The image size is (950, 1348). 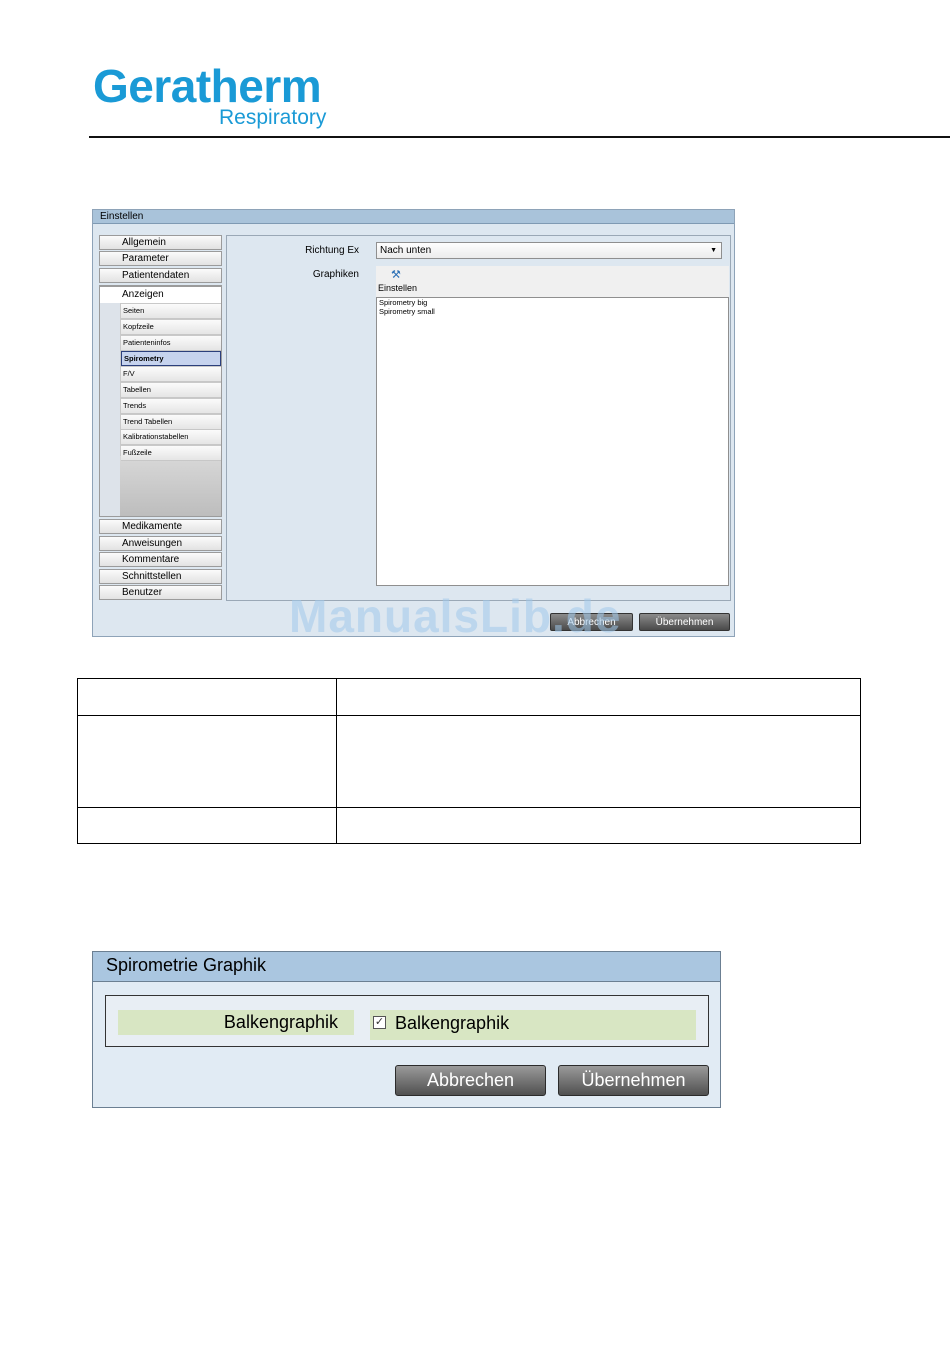 What do you see at coordinates (406, 967) in the screenshot?
I see `dialog-title: Spirometrie Graphik` at bounding box center [406, 967].